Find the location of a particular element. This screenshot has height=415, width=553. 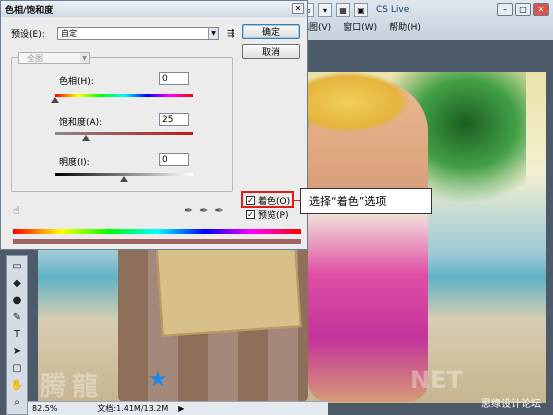

preview-checkbox-row: ✓ 预览(P) is located at coordinates (267, 214).